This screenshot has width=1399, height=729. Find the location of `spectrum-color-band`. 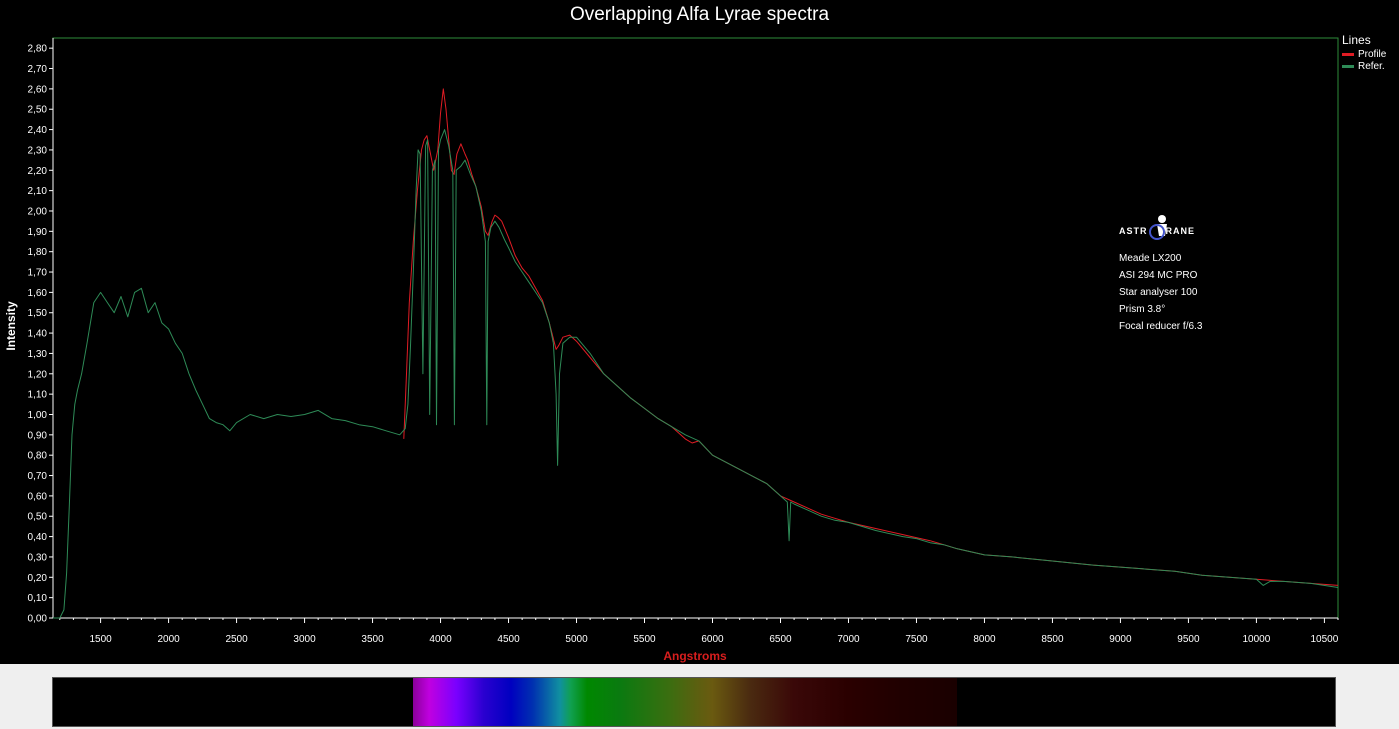

spectrum-color-band is located at coordinates (685, 702).